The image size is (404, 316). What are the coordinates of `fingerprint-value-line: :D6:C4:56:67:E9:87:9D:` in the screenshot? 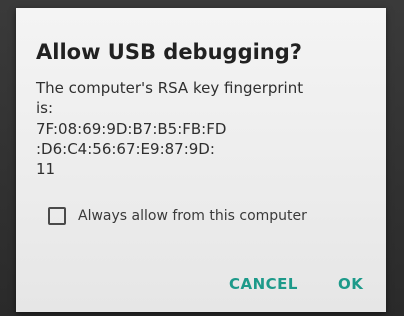 It's located at (125, 149).